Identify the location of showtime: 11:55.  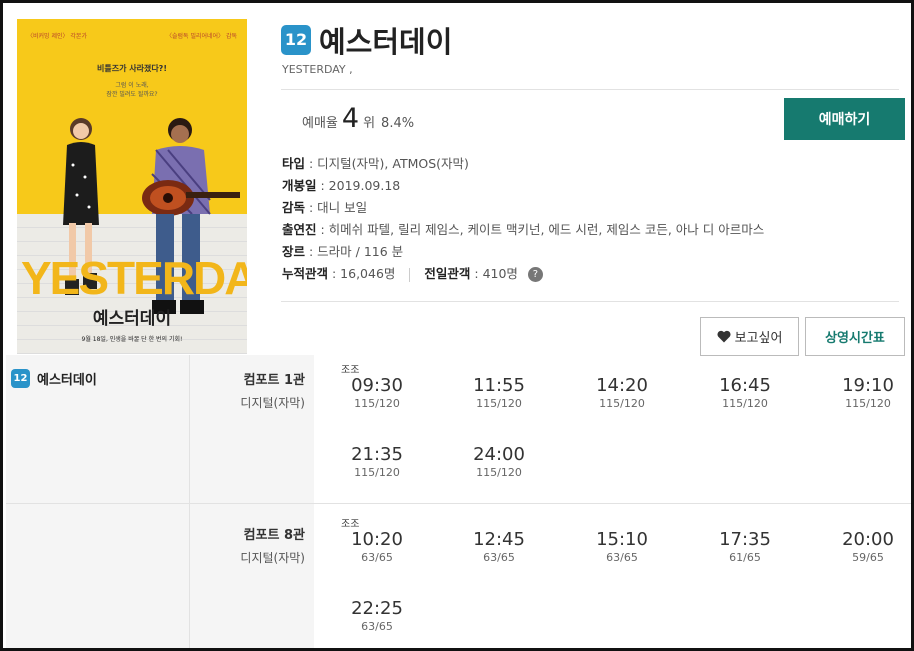
(499, 385).